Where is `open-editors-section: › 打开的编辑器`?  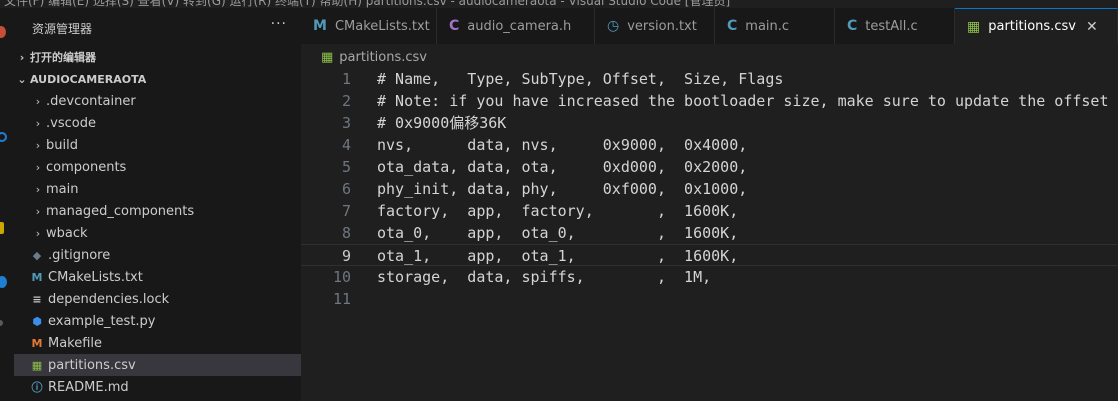
open-editors-section: › 打开的编辑器 is located at coordinates (157, 57).